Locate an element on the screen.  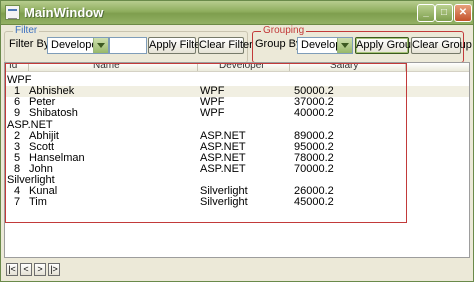
apply-group-button: Apply Group is located at coordinates (386, 45).